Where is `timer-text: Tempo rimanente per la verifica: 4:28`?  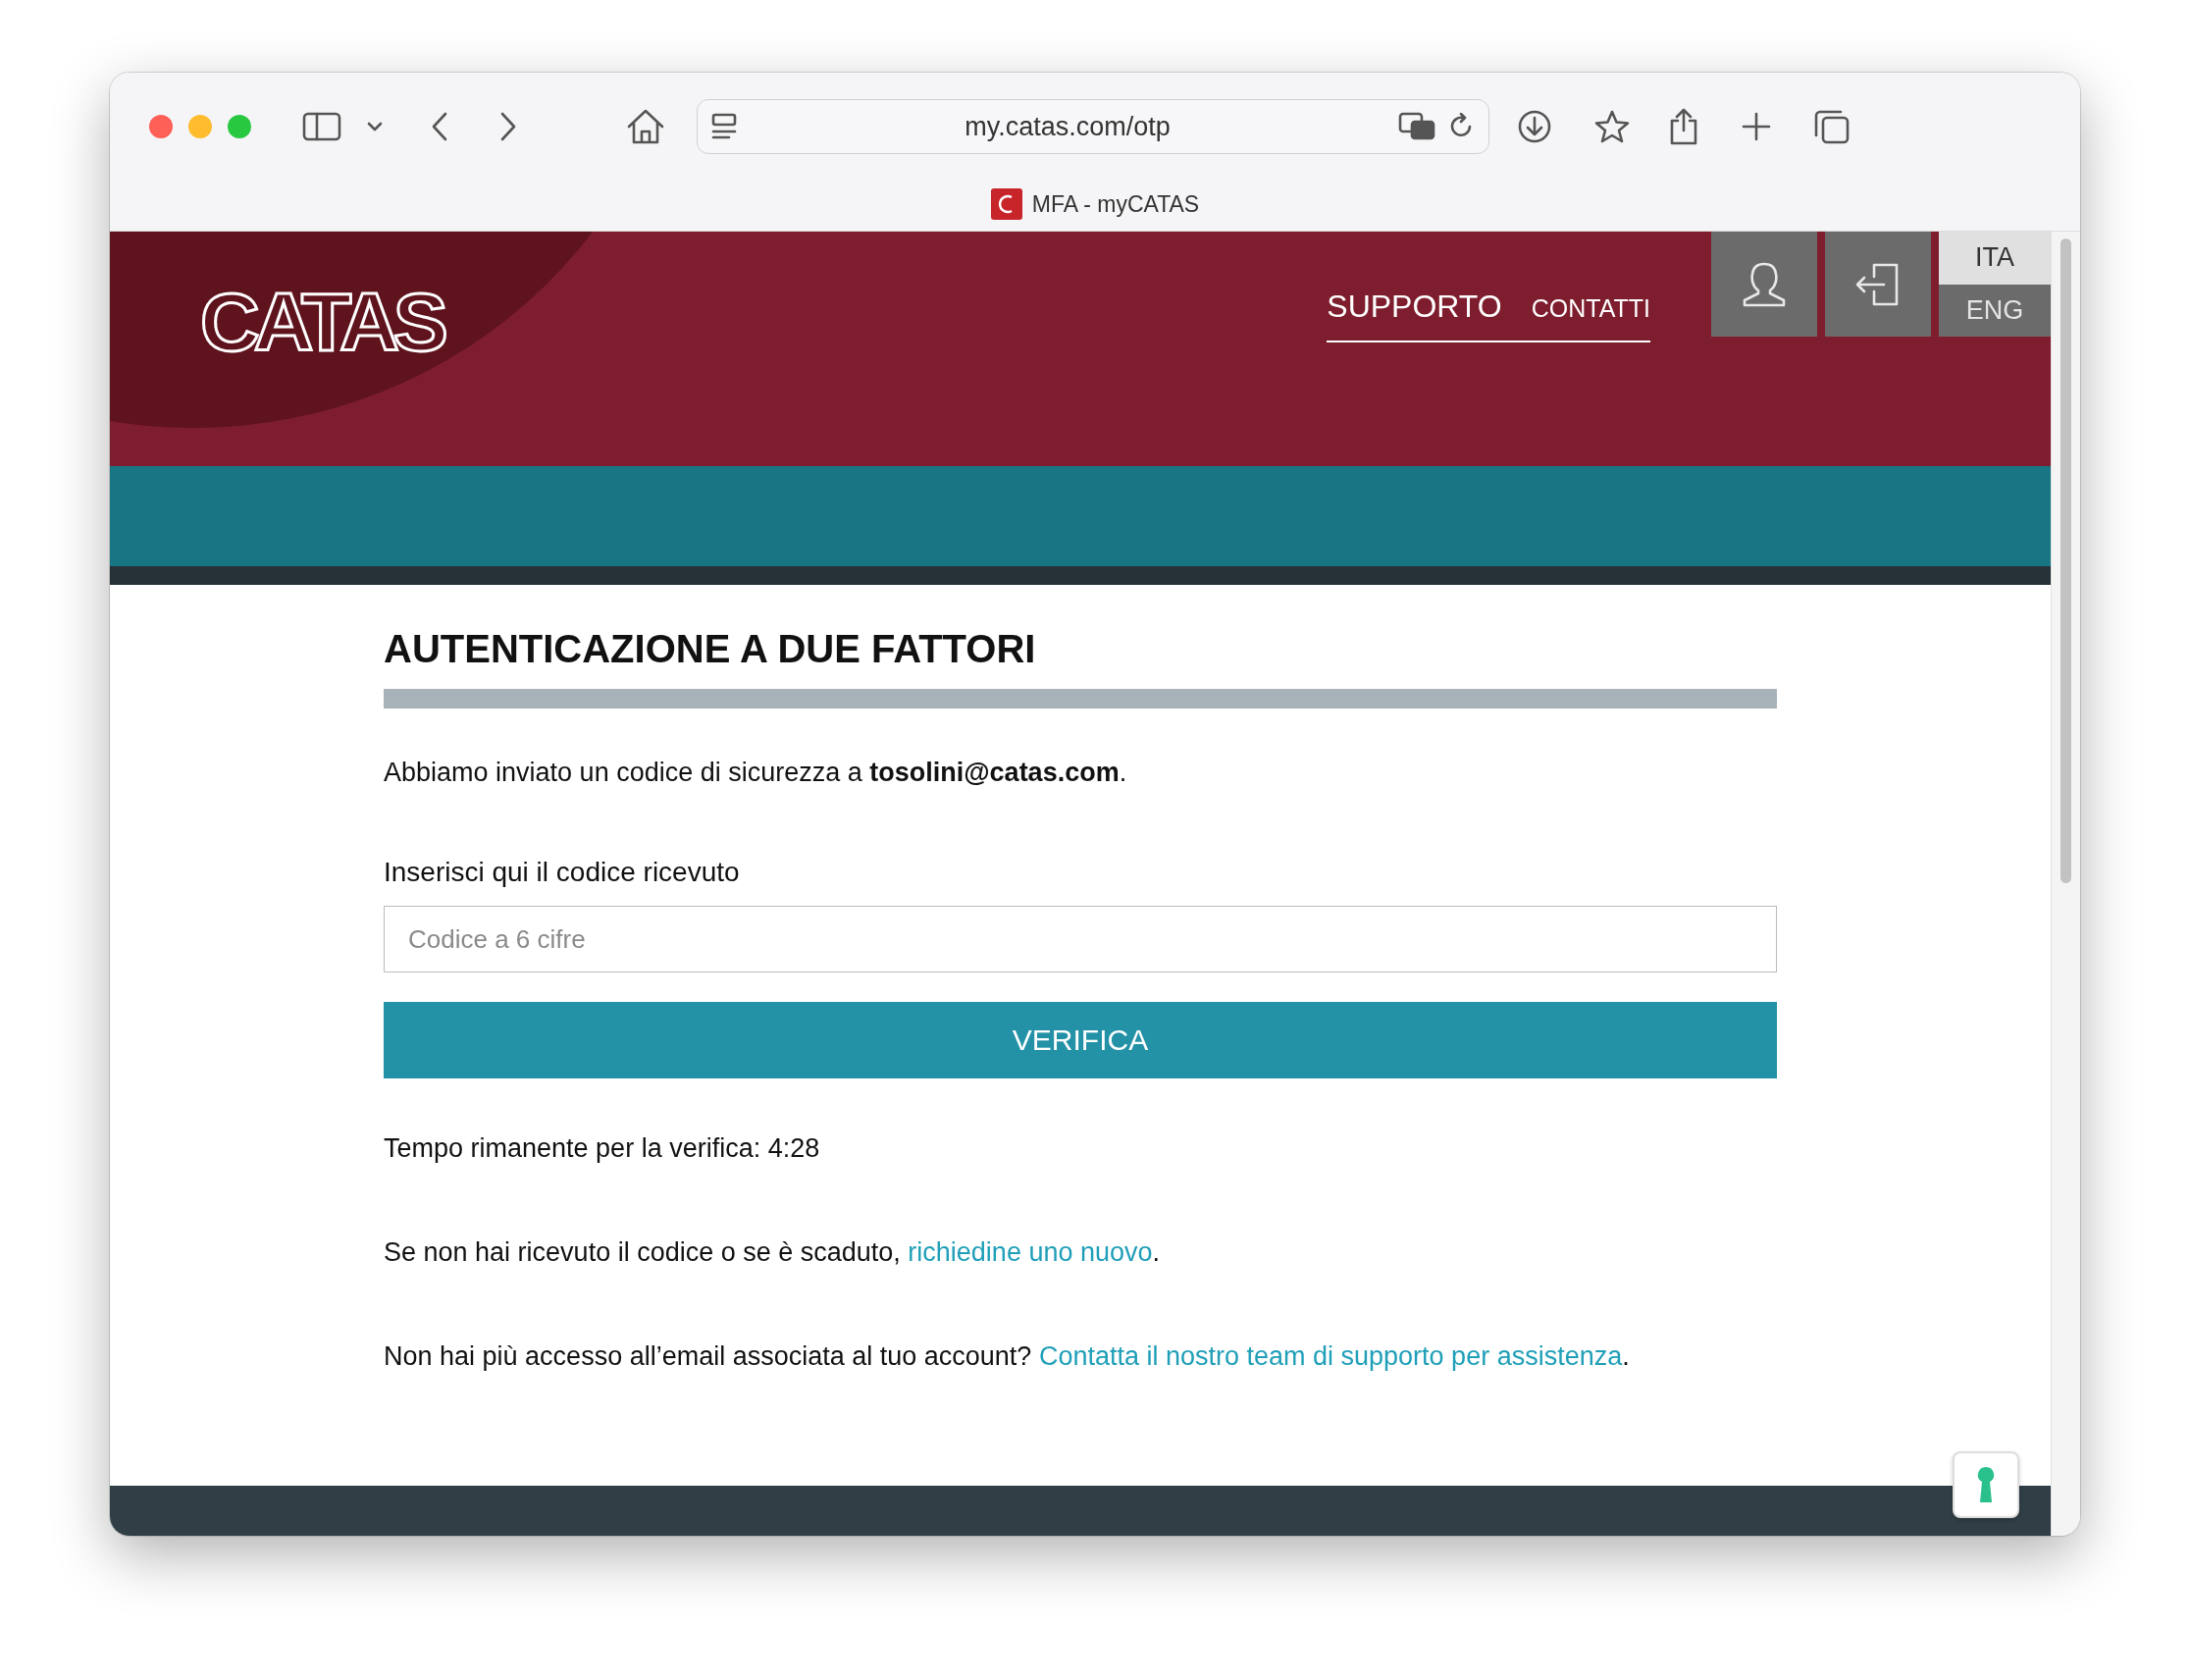
timer-text: Tempo rimanente per la verifica: 4:28 is located at coordinates (602, 1148).